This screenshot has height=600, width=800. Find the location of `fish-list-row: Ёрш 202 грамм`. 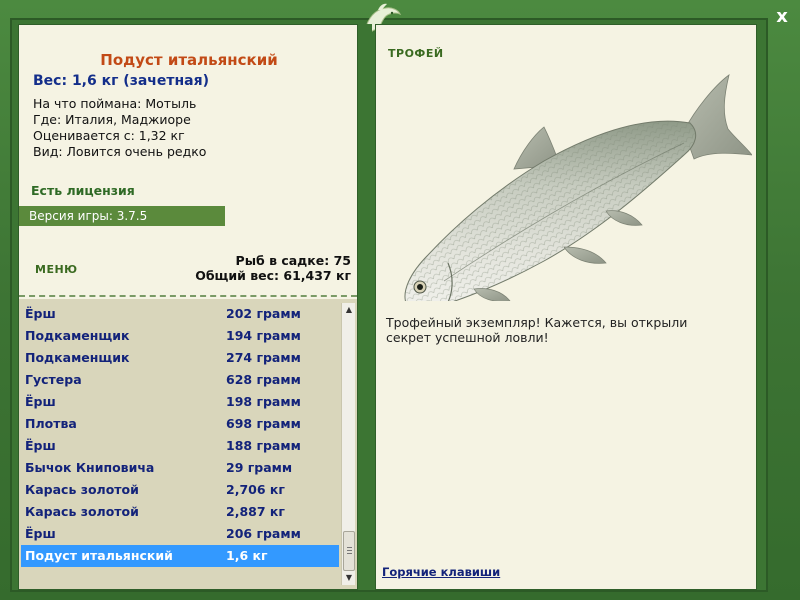

fish-list-row: Ёрш 202 грамм is located at coordinates (180, 314).